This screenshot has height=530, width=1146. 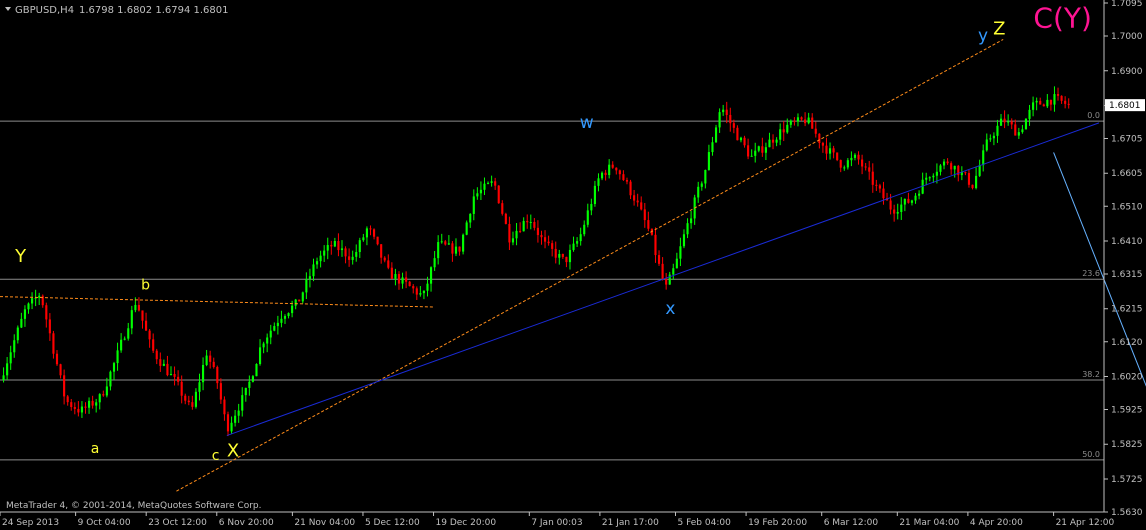 What do you see at coordinates (20, 256) in the screenshot?
I see `wave-label: Y` at bounding box center [20, 256].